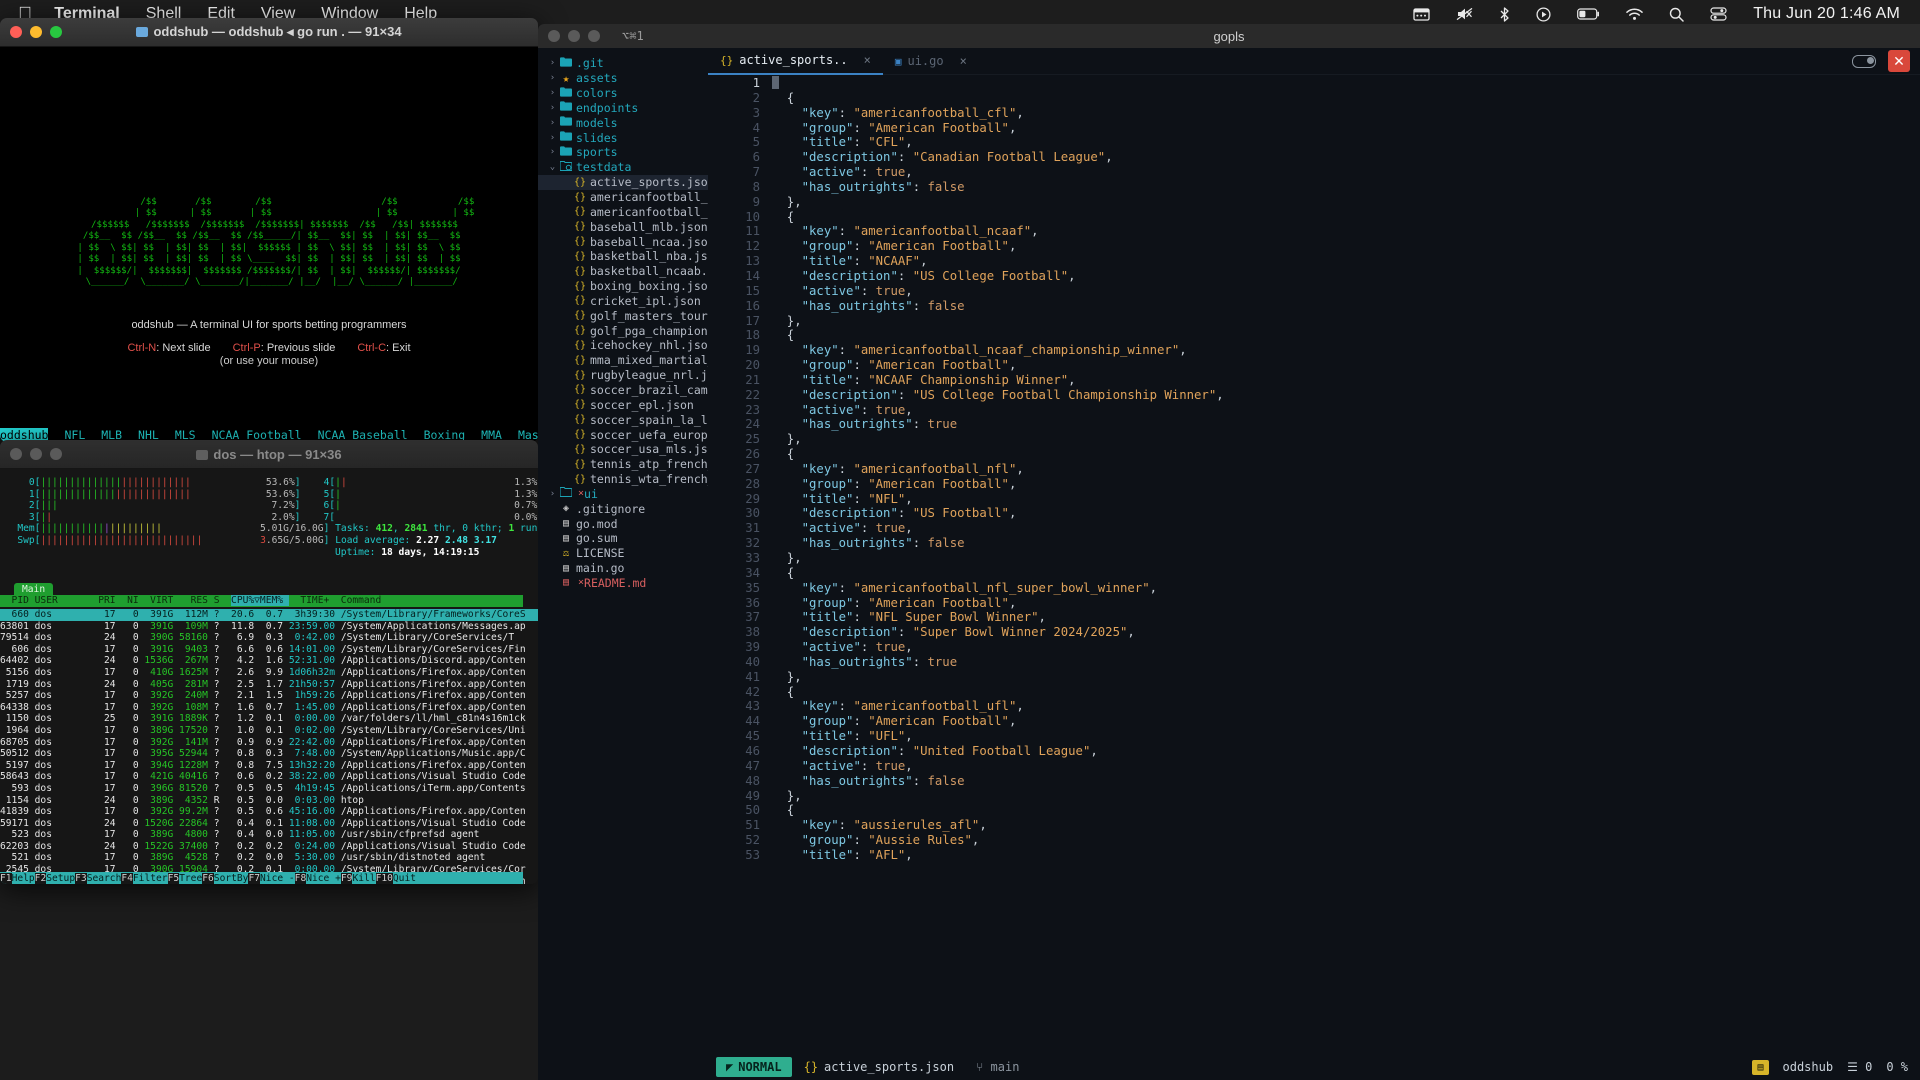  Describe the element at coordinates (623, 434) in the screenshot. I see `tree-item-soccer-uefa-europa: {} soccer_uefa_europa` at that location.